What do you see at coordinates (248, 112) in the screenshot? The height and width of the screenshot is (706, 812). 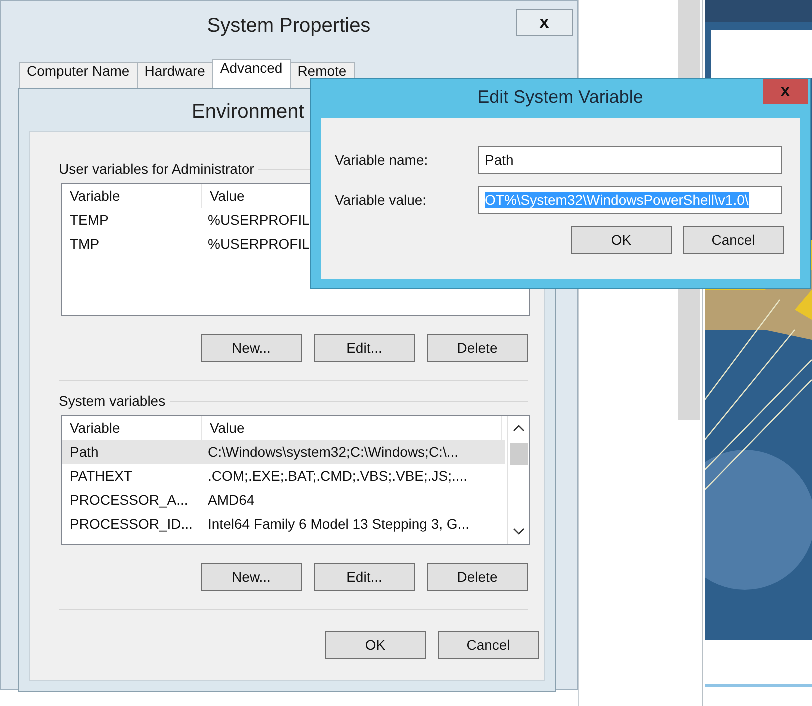 I see `window-title: Environment` at bounding box center [248, 112].